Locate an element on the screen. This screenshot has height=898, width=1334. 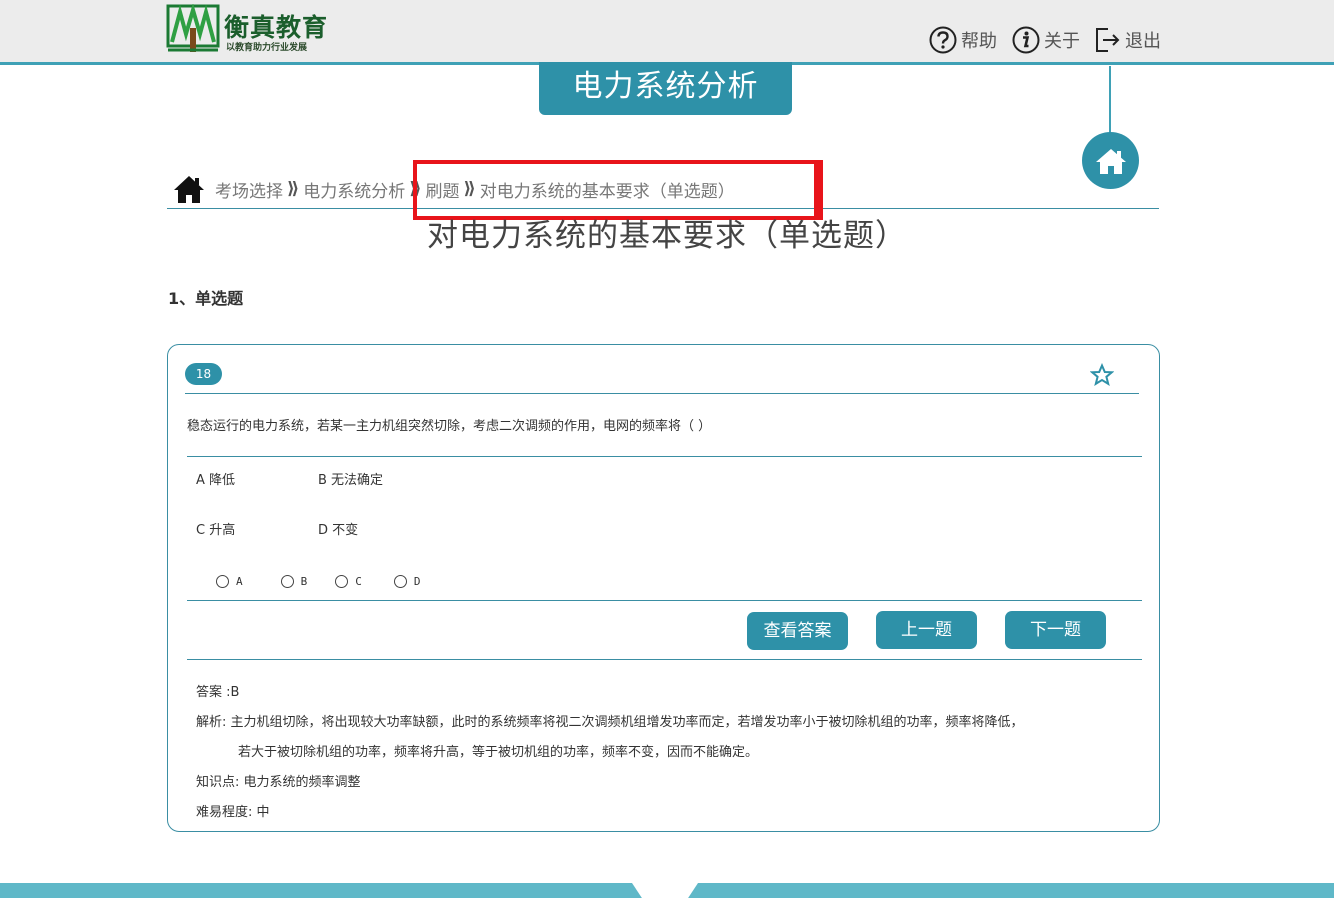
show-answer-button: 查看答案 is located at coordinates (797, 631).